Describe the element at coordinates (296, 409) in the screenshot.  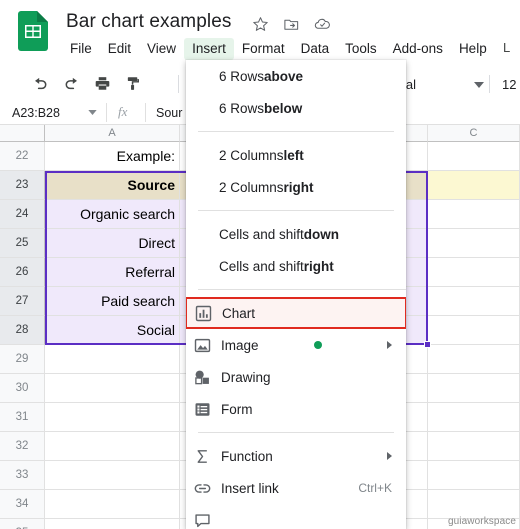
I see `menu-item-form: Form` at that location.